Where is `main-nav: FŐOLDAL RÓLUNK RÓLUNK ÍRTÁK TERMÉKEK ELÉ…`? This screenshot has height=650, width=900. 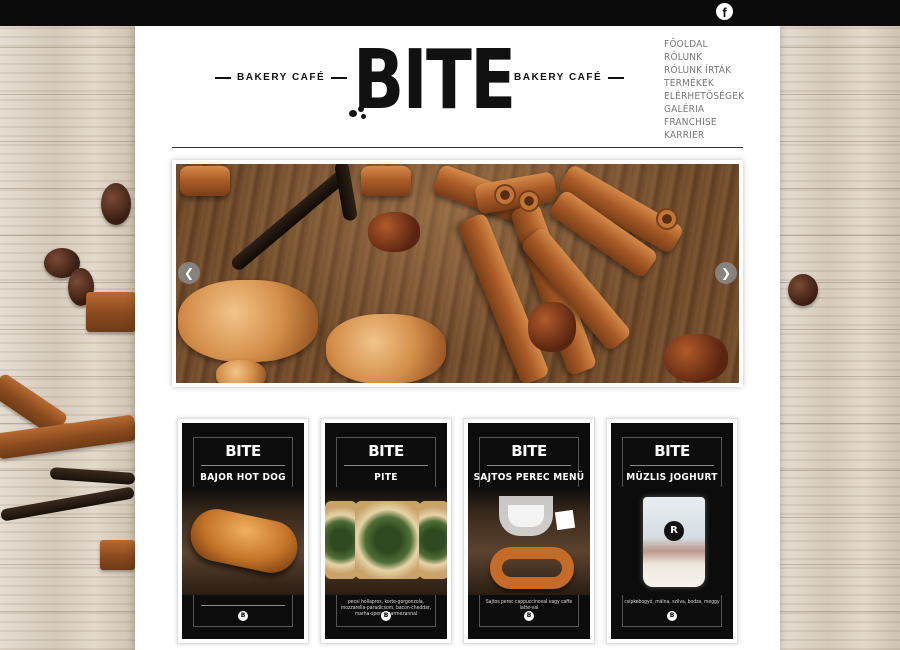 main-nav: FŐOLDAL RÓLUNK RÓLUNK ÍRTÁK TERMÉKEK ELÉ… is located at coordinates (704, 90).